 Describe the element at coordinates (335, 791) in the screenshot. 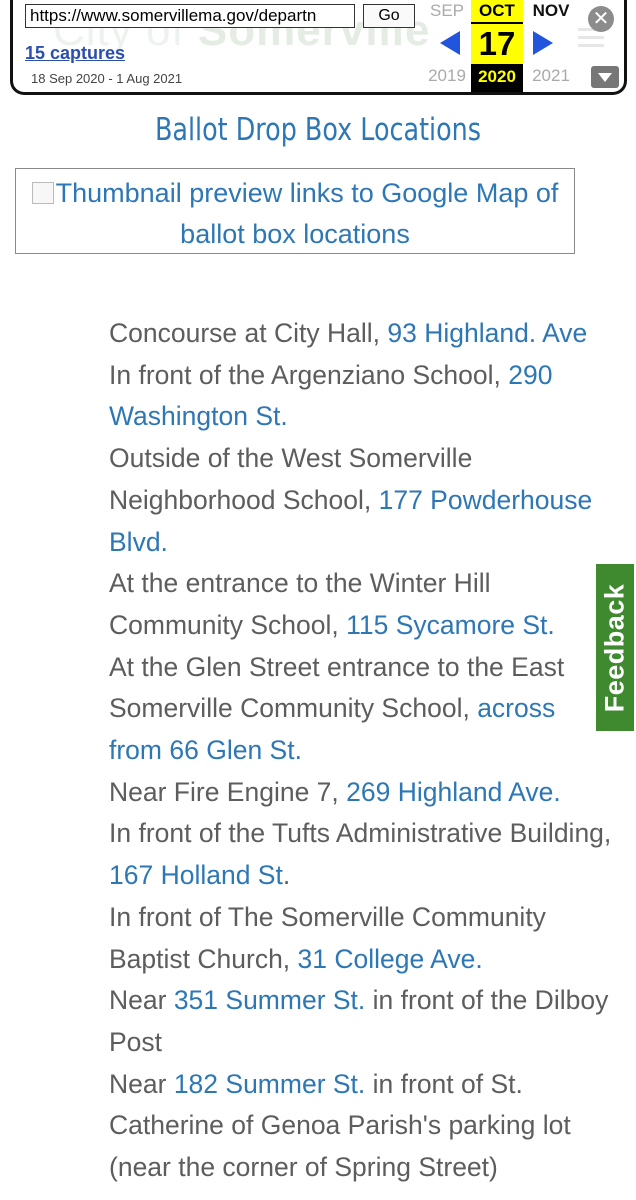

I see `list-item: Near Fire Engine 7, 269 Highland Ave.` at that location.